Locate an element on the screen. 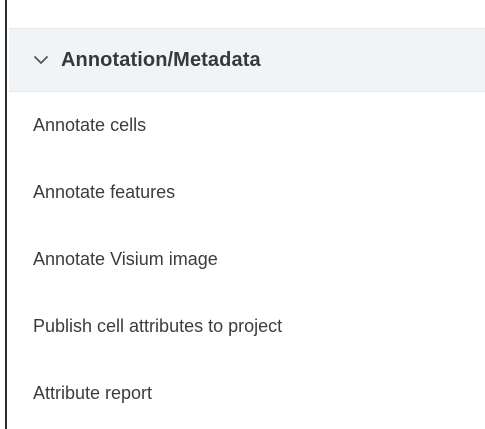  window-left-border is located at coordinates (6, 214).